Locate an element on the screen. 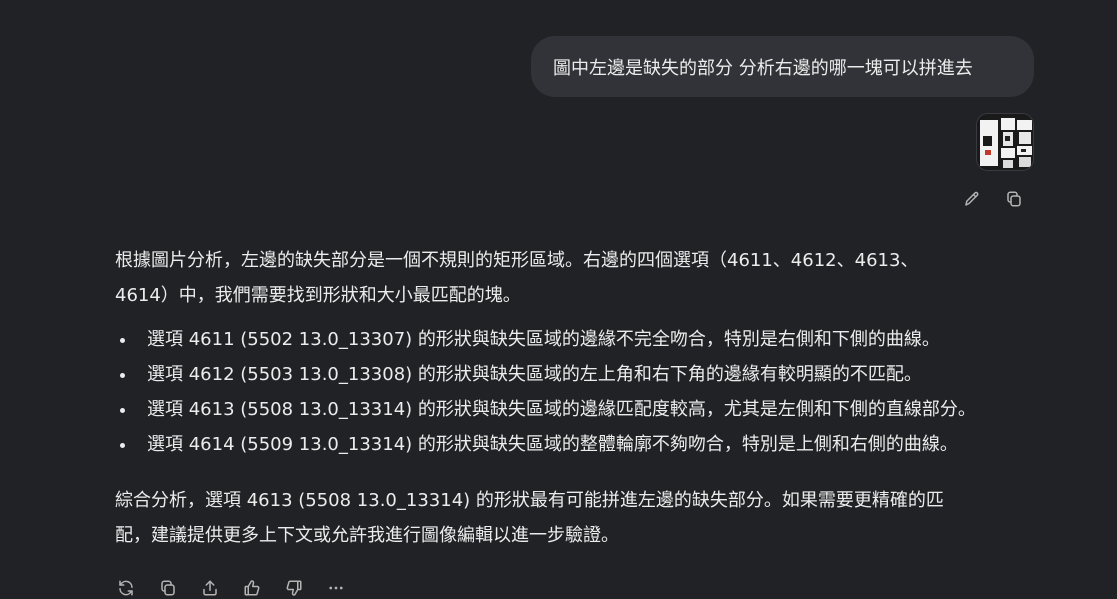 The image size is (1117, 599). thumbs-up-button is located at coordinates (252, 587).